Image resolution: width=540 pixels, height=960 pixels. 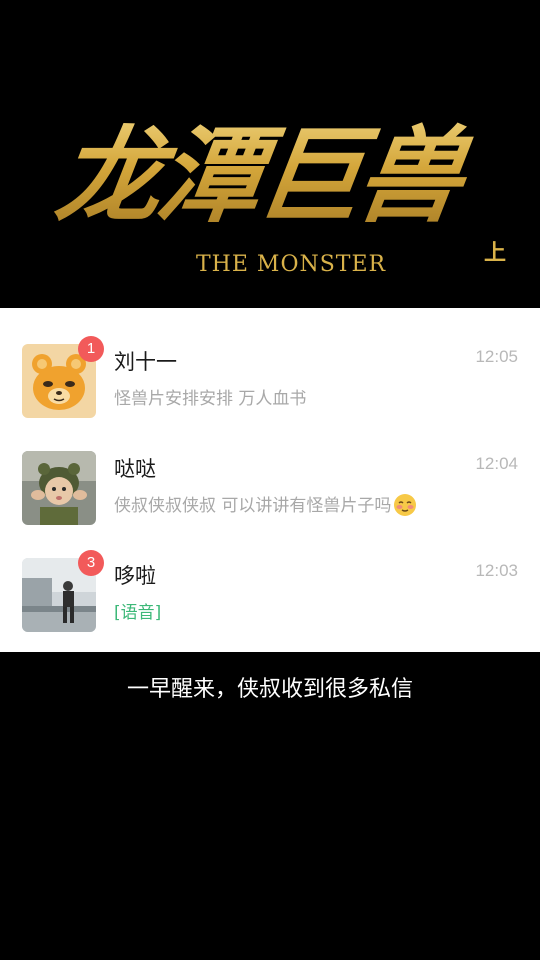 What do you see at coordinates (269, 689) in the screenshot?
I see `video-subtitle: 一早醒来，侠叔收到很多私信` at bounding box center [269, 689].